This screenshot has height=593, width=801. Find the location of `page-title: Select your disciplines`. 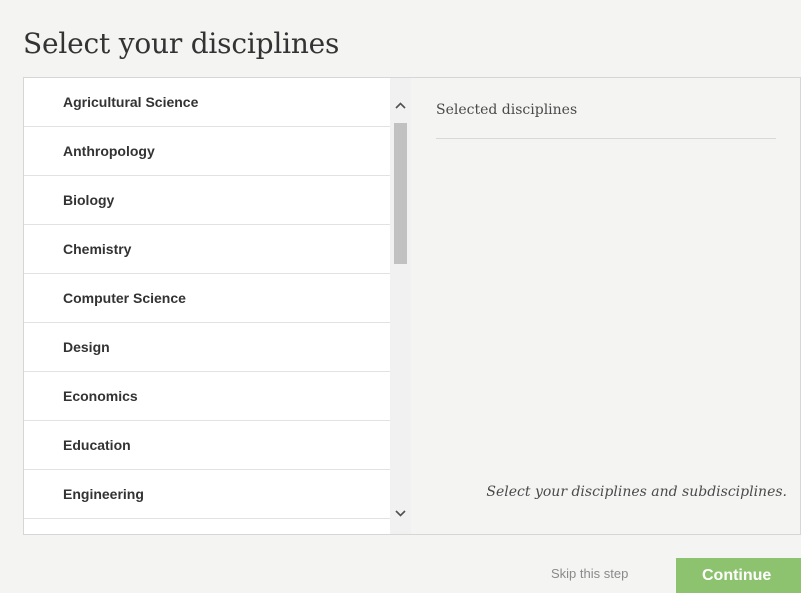

page-title: Select your disciplines is located at coordinates (181, 43).